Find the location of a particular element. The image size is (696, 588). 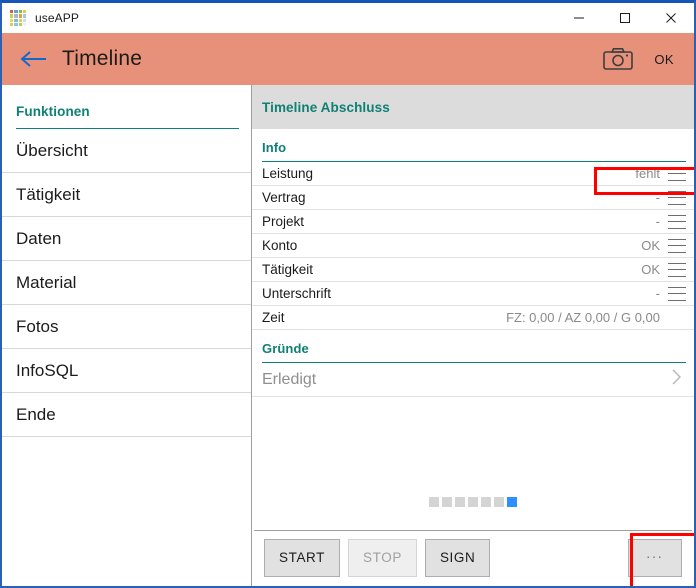

info-row-projekt: Projekt - is located at coordinates (473, 222).